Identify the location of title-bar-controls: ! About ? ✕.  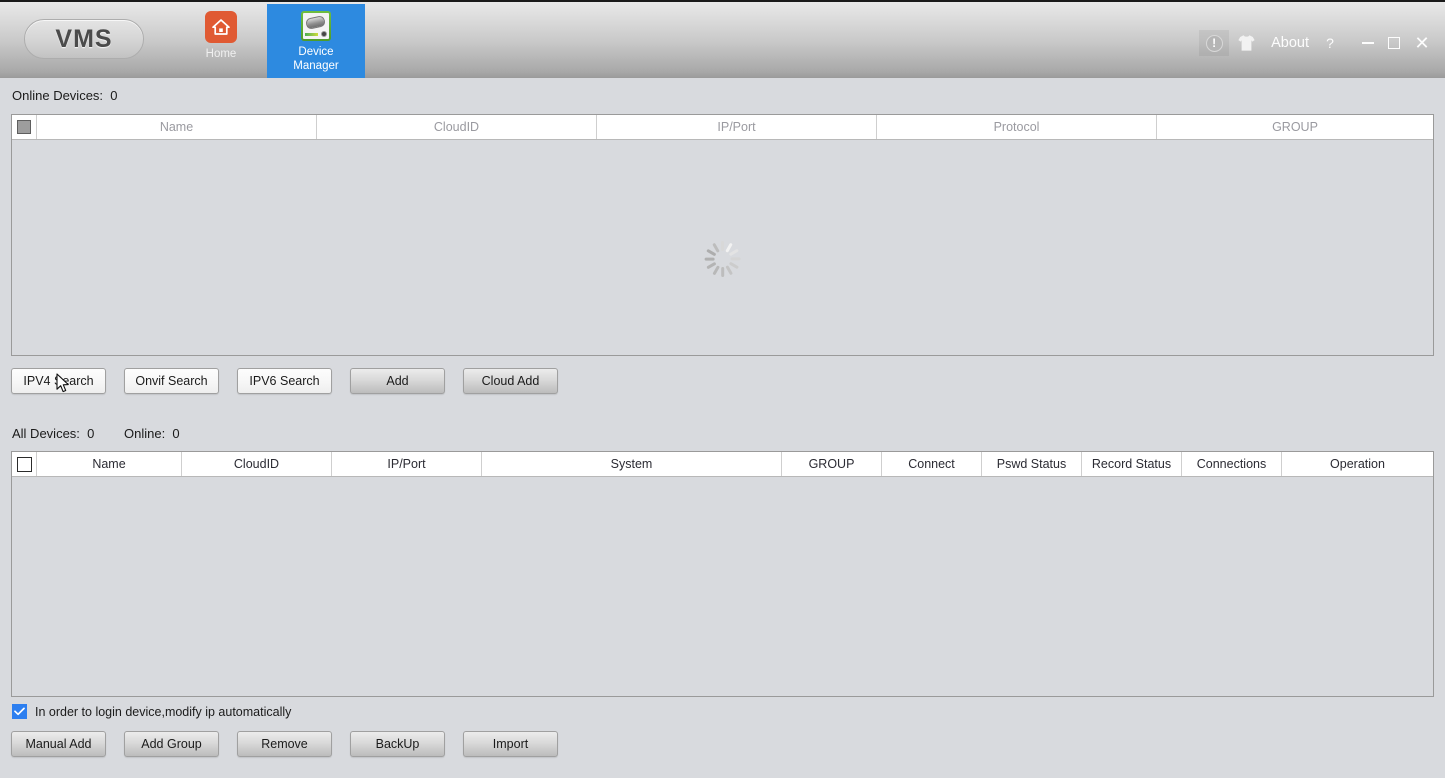
(1318, 43).